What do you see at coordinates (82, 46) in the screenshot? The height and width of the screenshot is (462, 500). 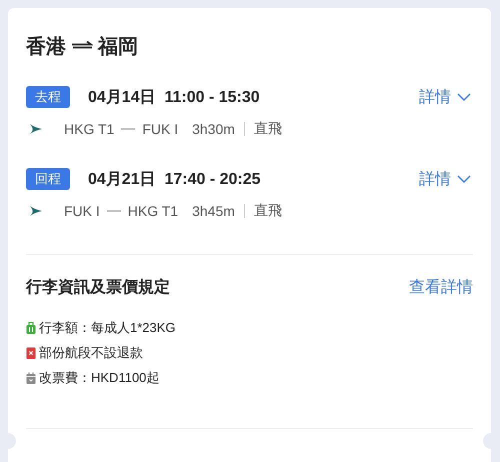 I see `round-trip-icon` at bounding box center [82, 46].